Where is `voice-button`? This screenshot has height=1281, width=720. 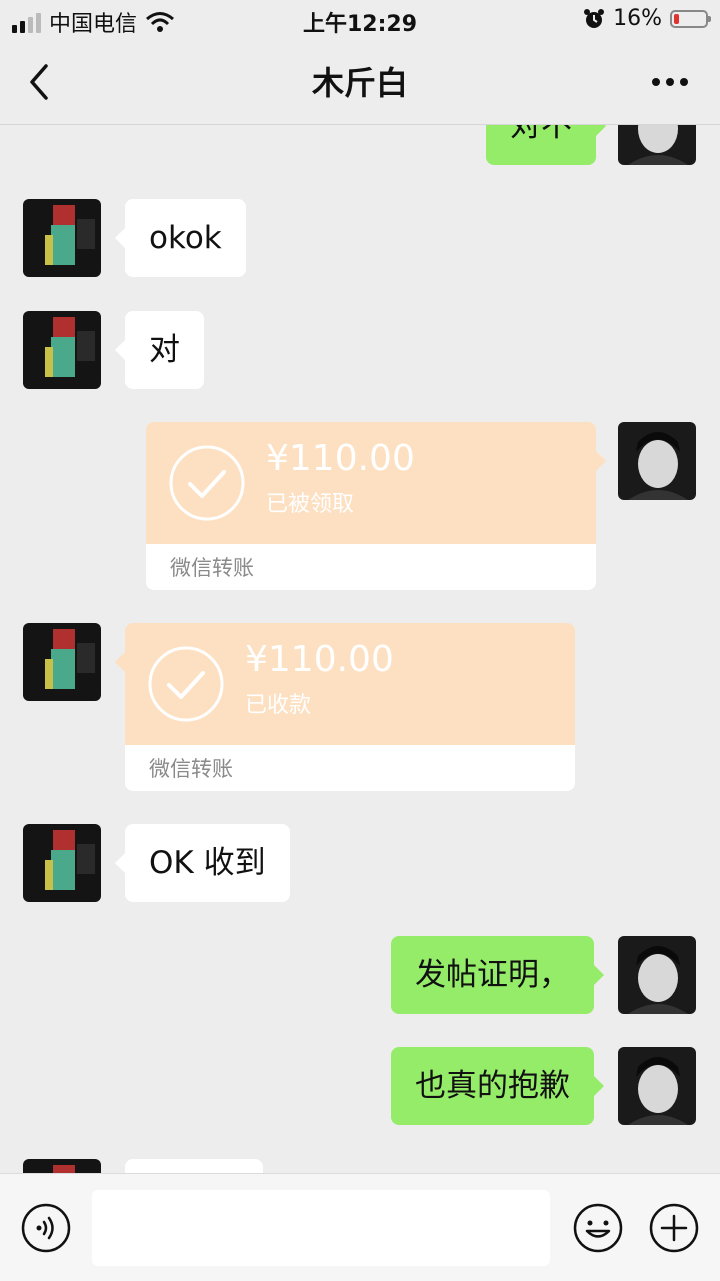
voice-button is located at coordinates (46, 1228).